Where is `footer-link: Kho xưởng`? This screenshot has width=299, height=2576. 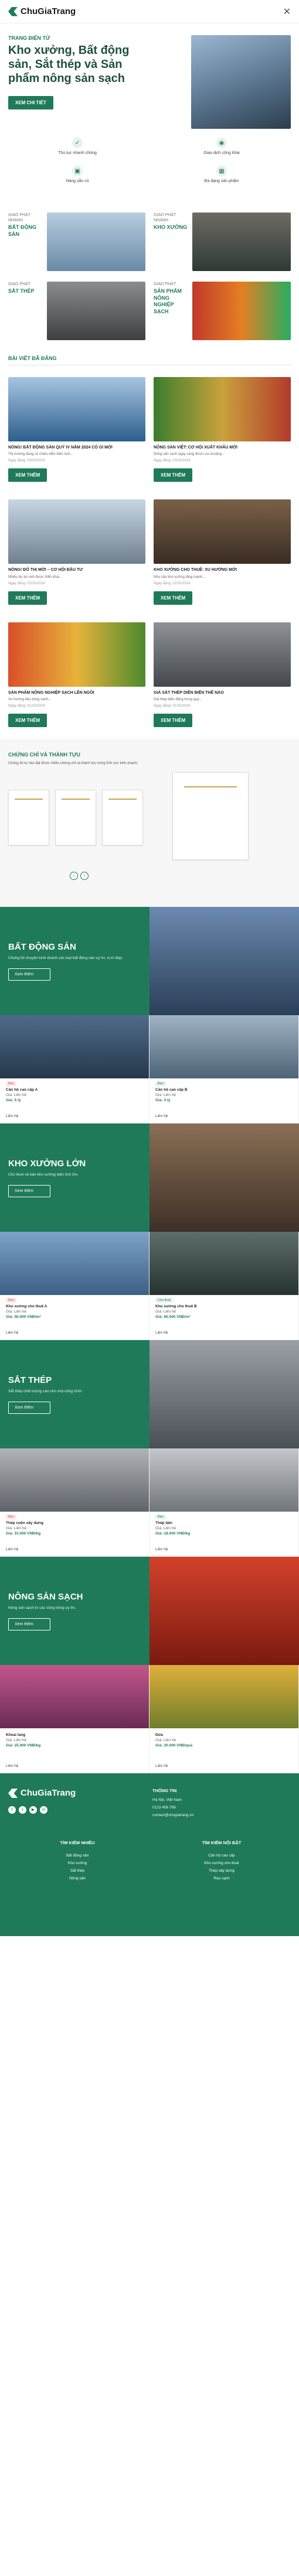 footer-link: Kho xưởng is located at coordinates (77, 1863).